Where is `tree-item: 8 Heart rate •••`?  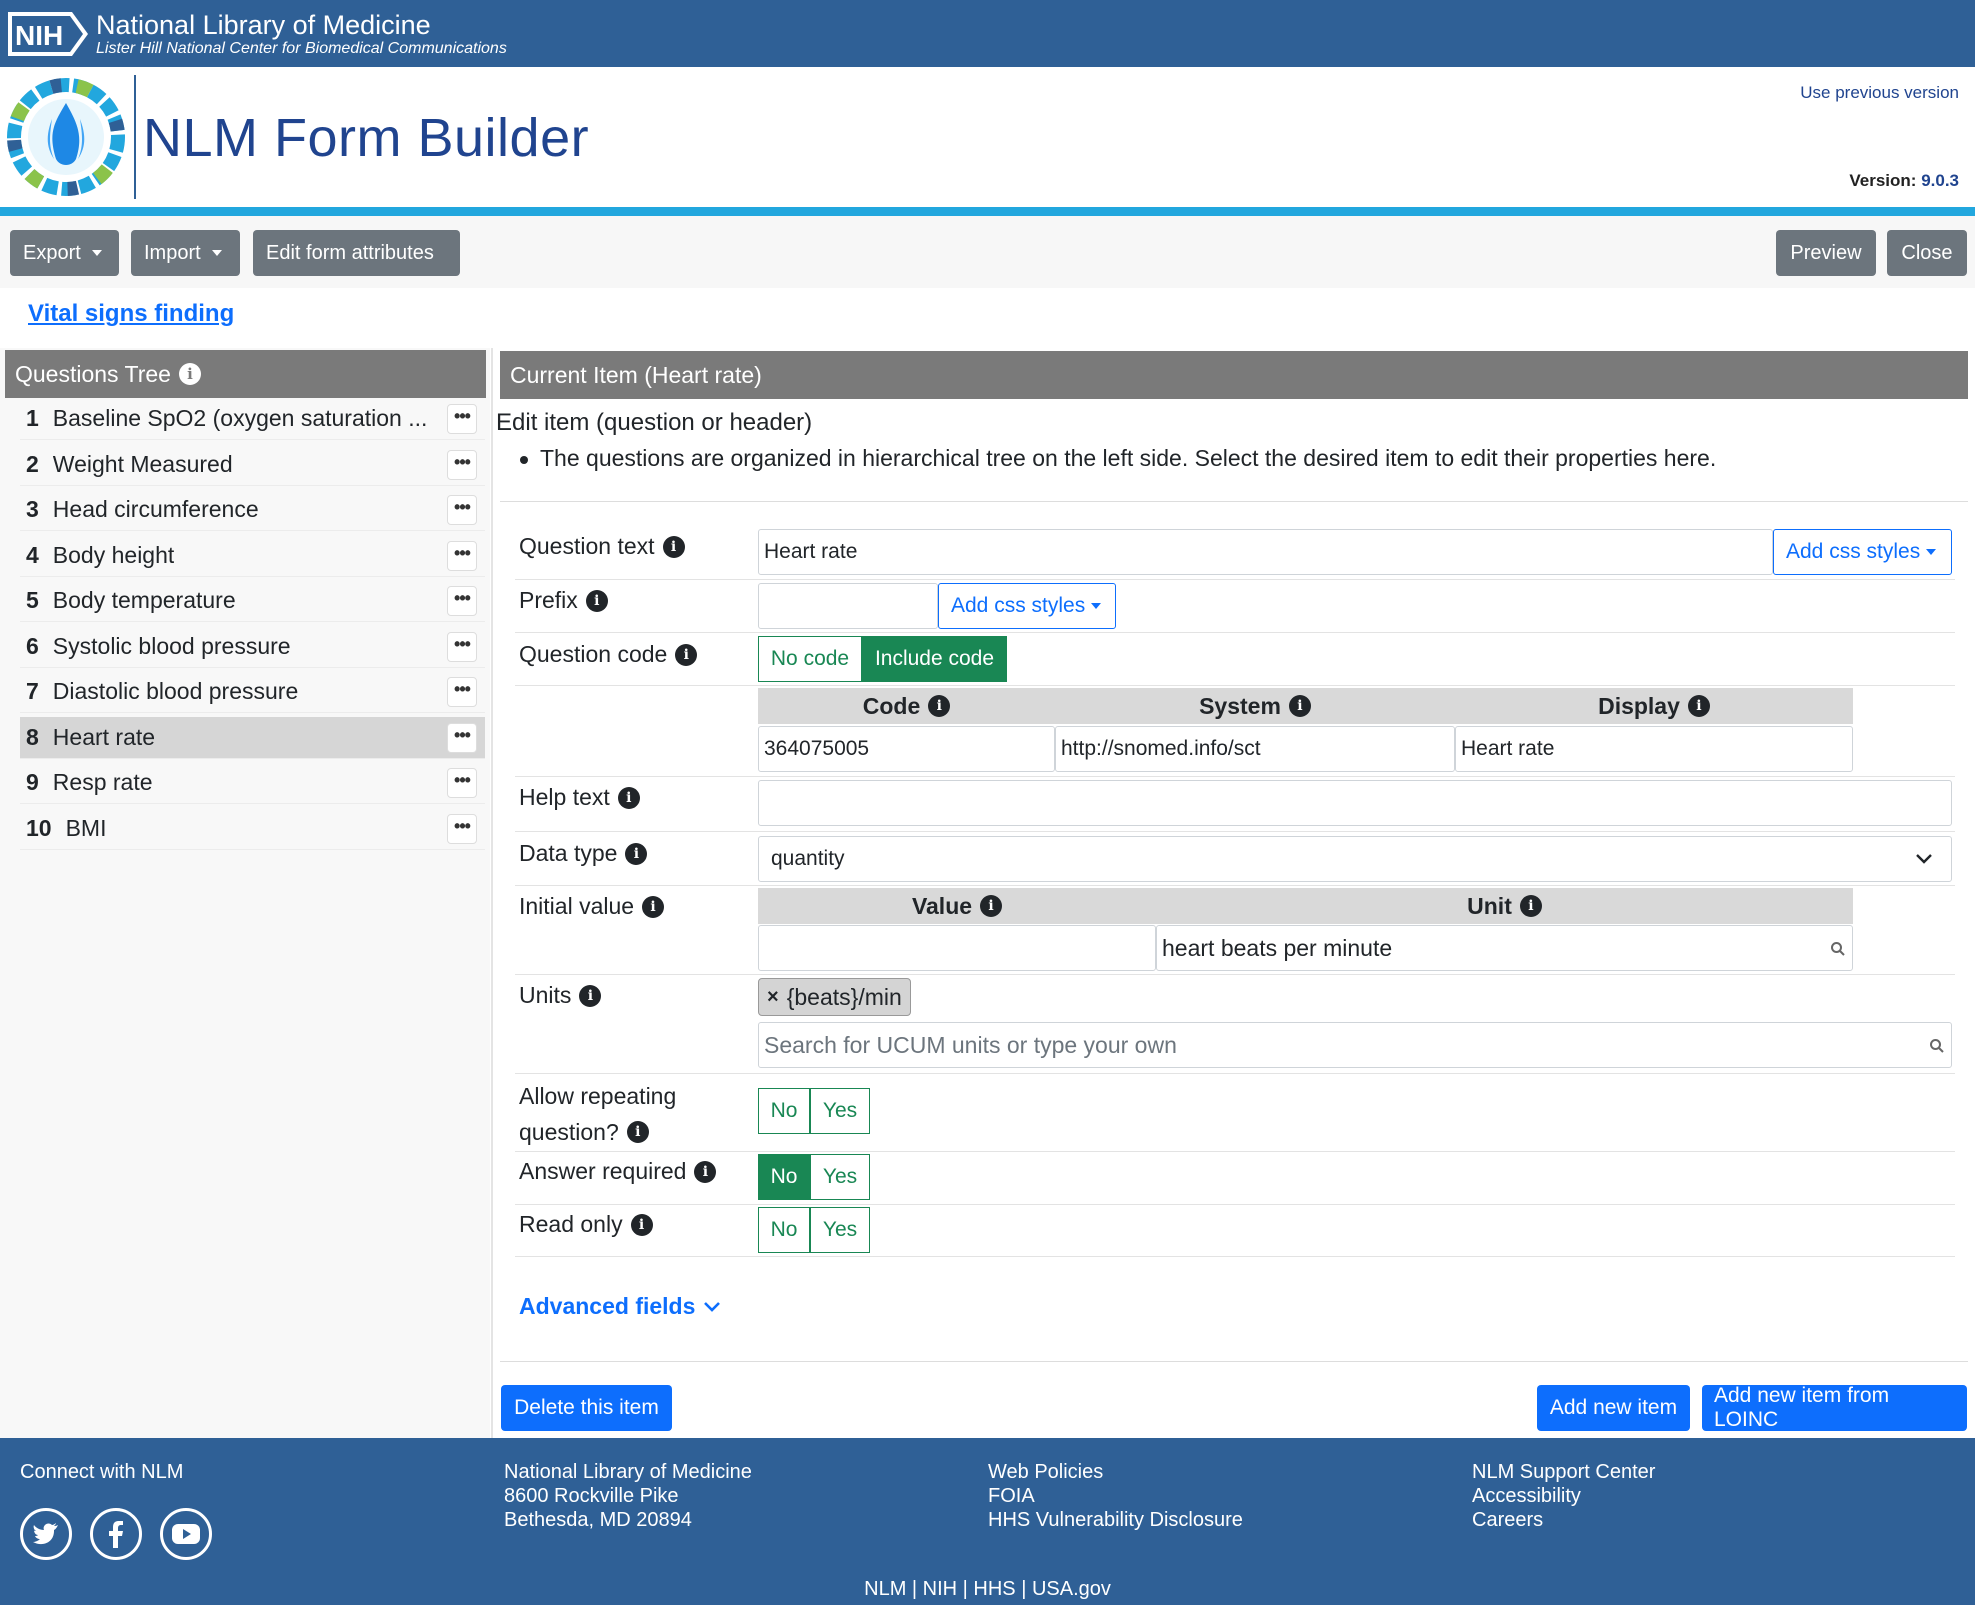
tree-item: 8 Heart rate ••• is located at coordinates (252, 737).